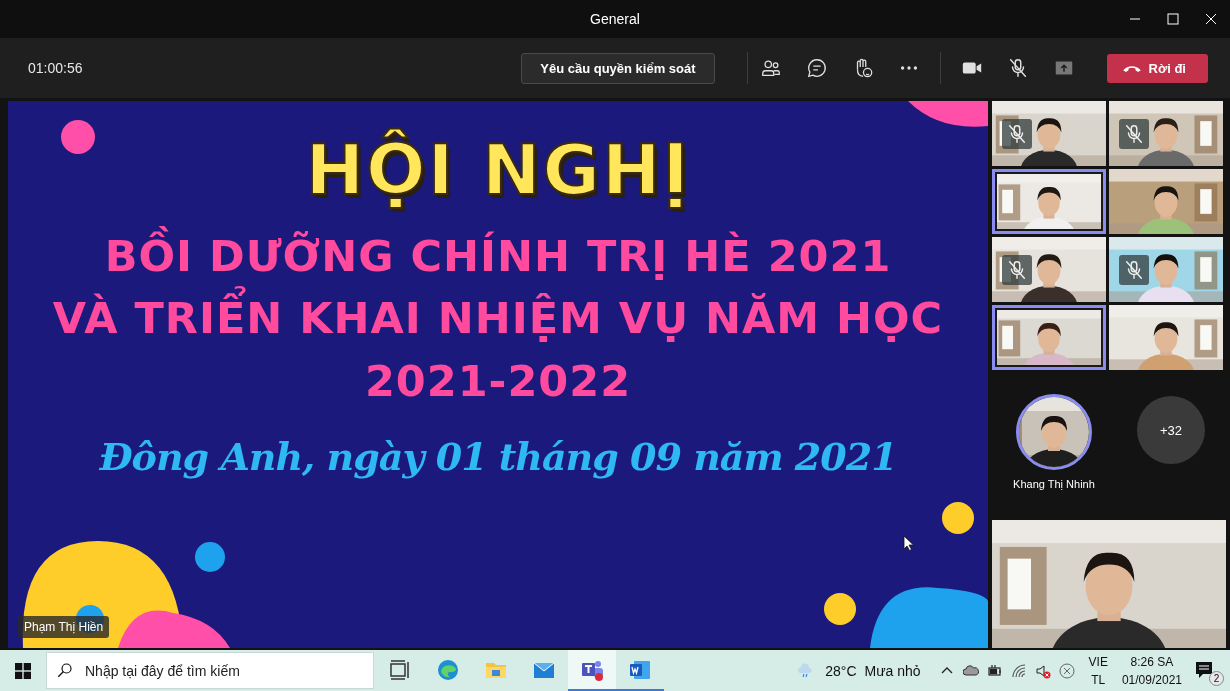  What do you see at coordinates (1054, 484) in the screenshot?
I see `participant-name: Khang Thị Nhinh` at bounding box center [1054, 484].